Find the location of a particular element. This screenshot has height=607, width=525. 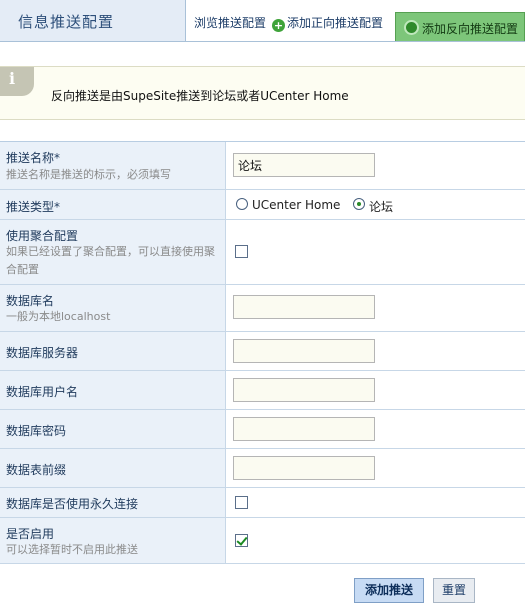

db-password-input is located at coordinates (304, 429).